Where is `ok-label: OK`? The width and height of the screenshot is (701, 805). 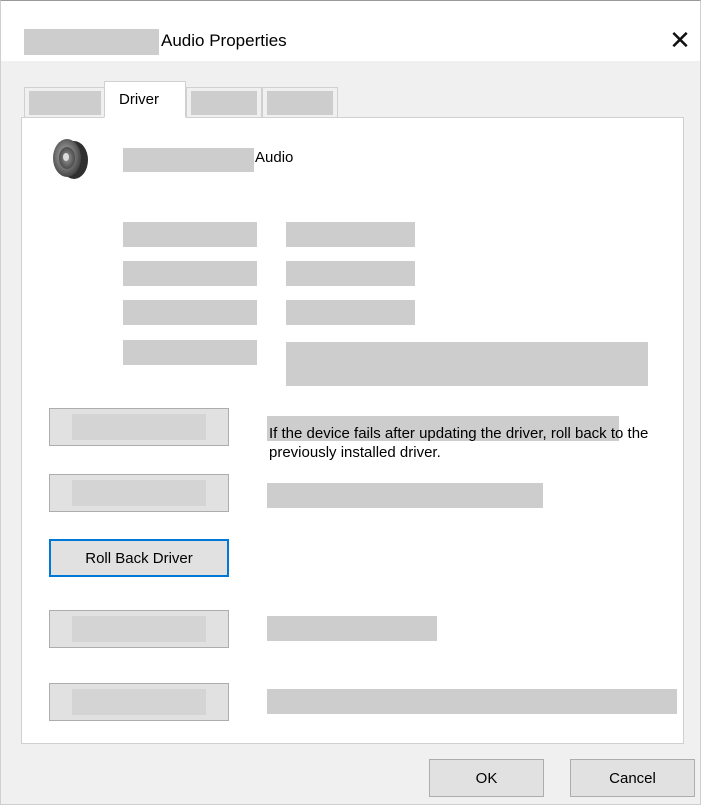 ok-label: OK is located at coordinates (486, 778).